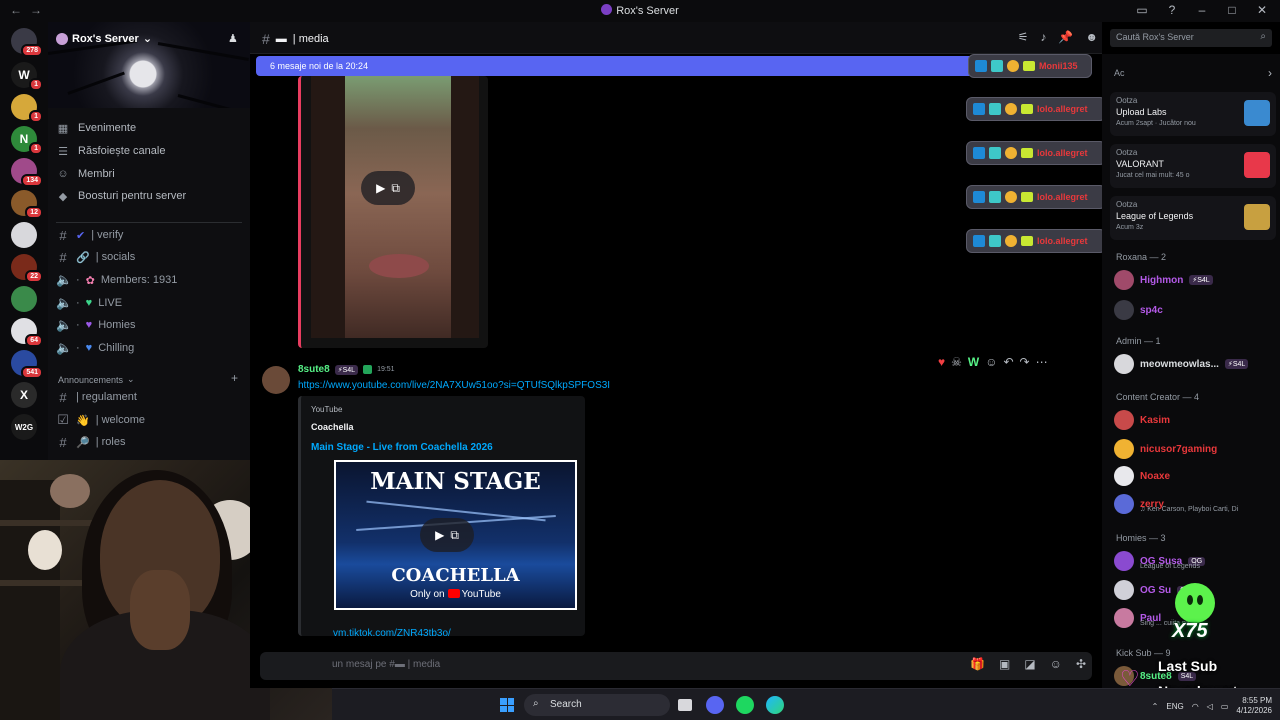  Describe the element at coordinates (1190, 631) in the screenshot. I see `sub-multiplier: X75` at that location.